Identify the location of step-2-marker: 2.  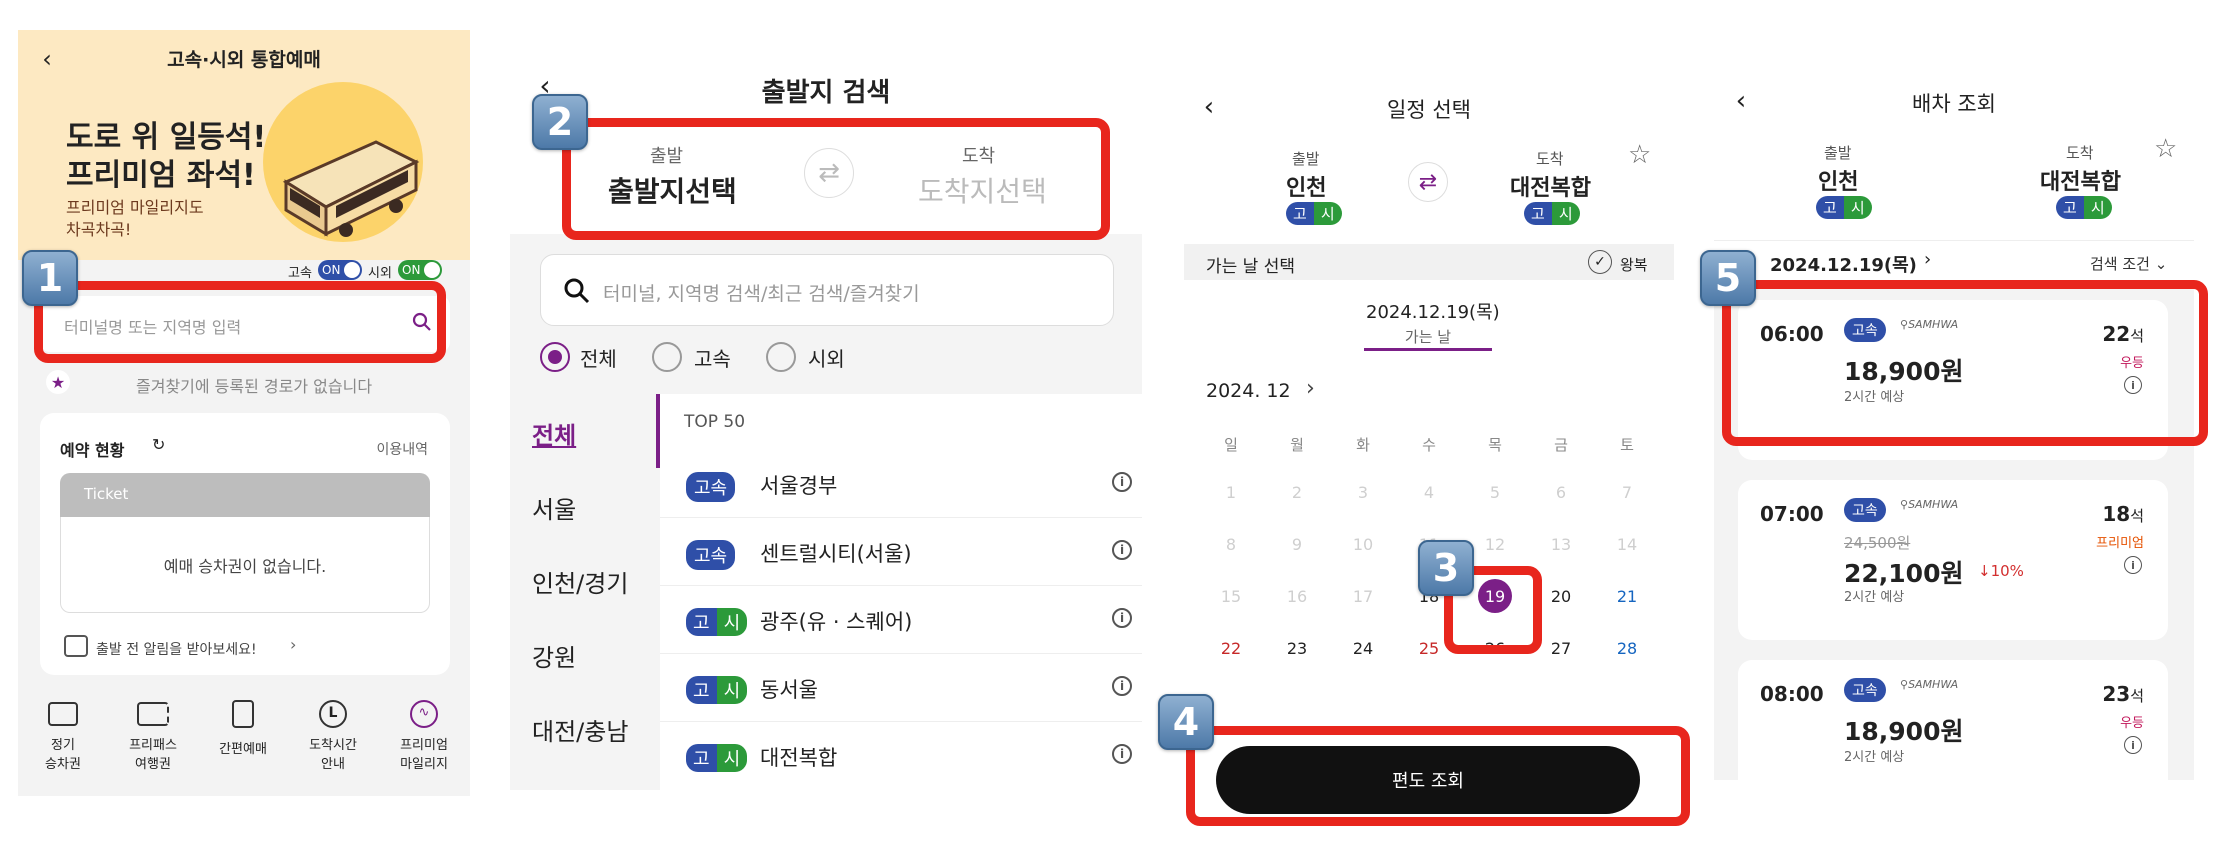
(560, 122).